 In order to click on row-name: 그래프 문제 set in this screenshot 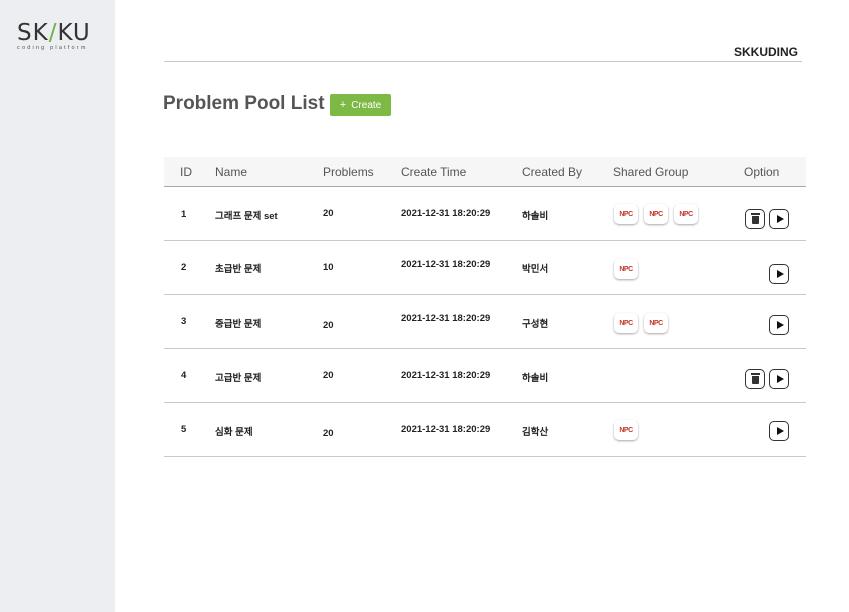, I will do `click(246, 215)`.